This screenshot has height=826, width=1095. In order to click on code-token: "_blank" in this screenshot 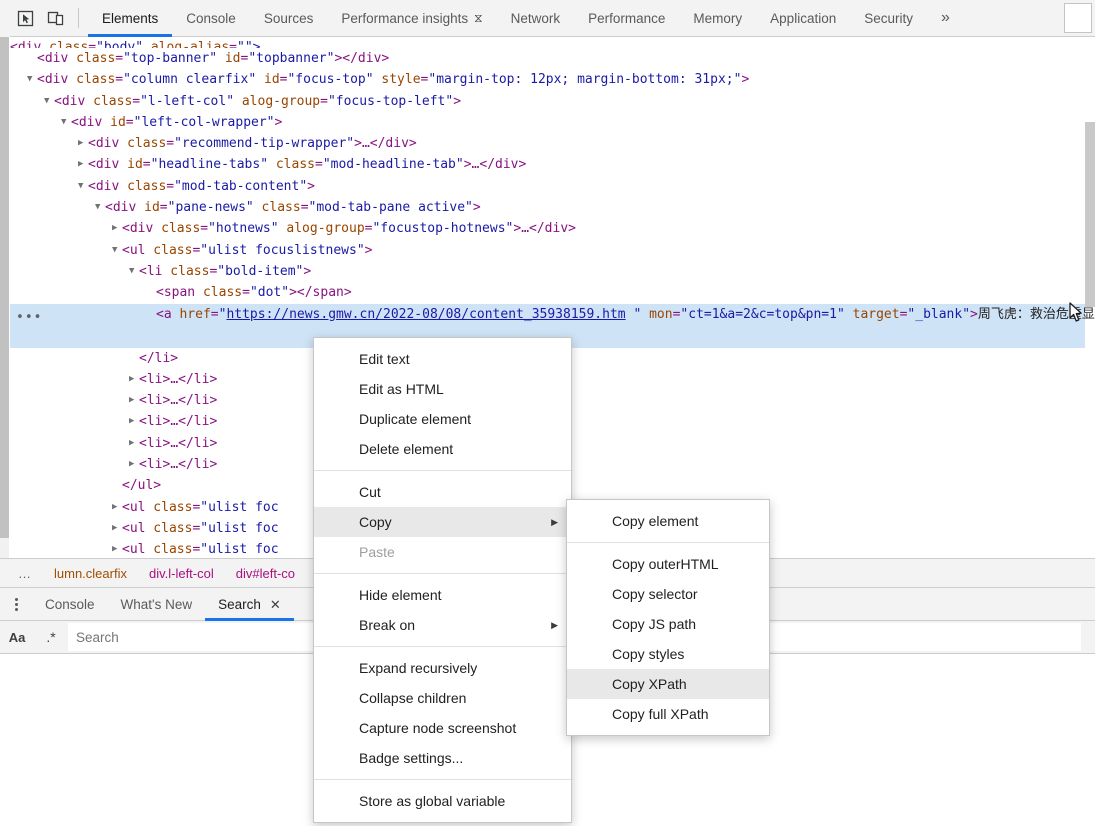, I will do `click(939, 314)`.